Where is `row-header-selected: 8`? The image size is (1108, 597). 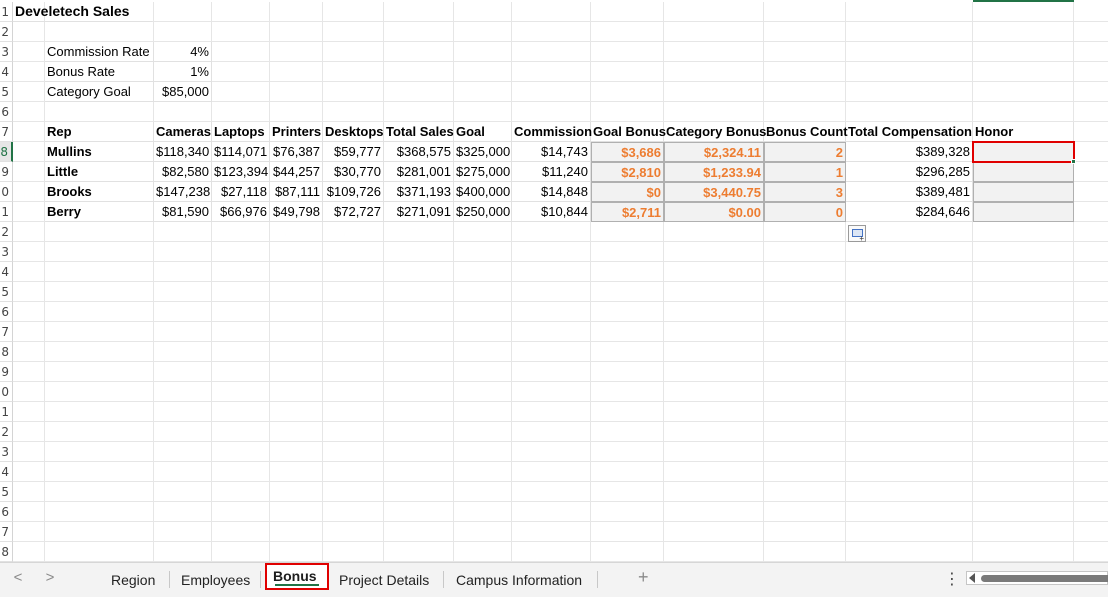
row-header-selected: 8 is located at coordinates (6, 152).